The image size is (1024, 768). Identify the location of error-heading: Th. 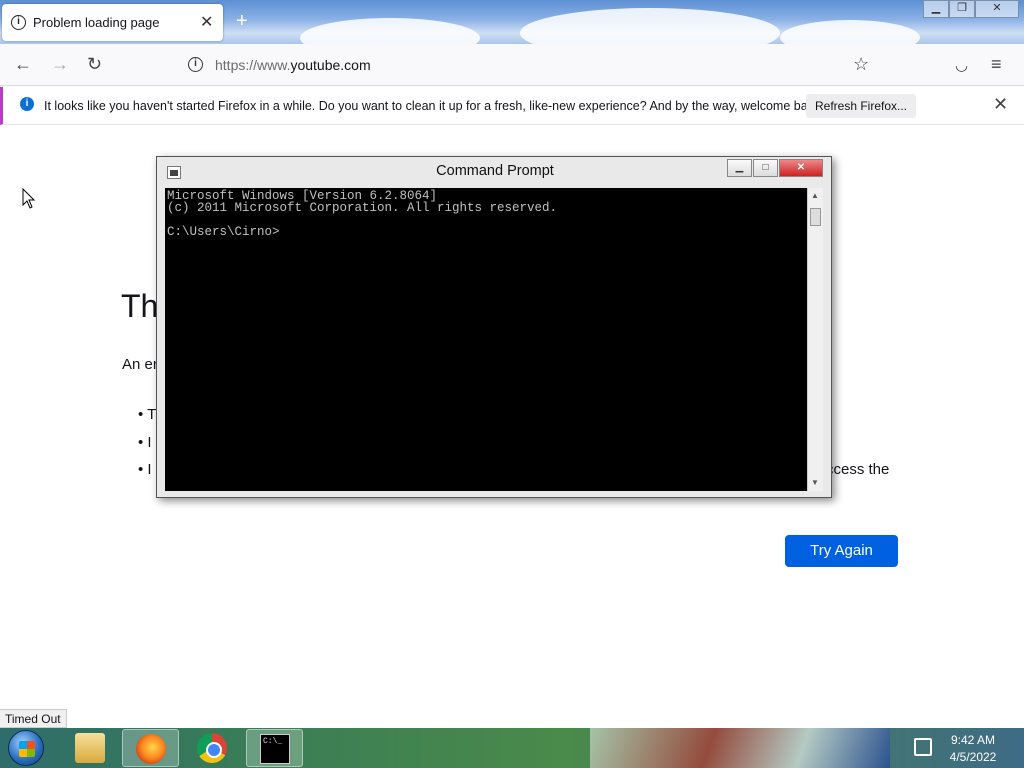
(140, 306).